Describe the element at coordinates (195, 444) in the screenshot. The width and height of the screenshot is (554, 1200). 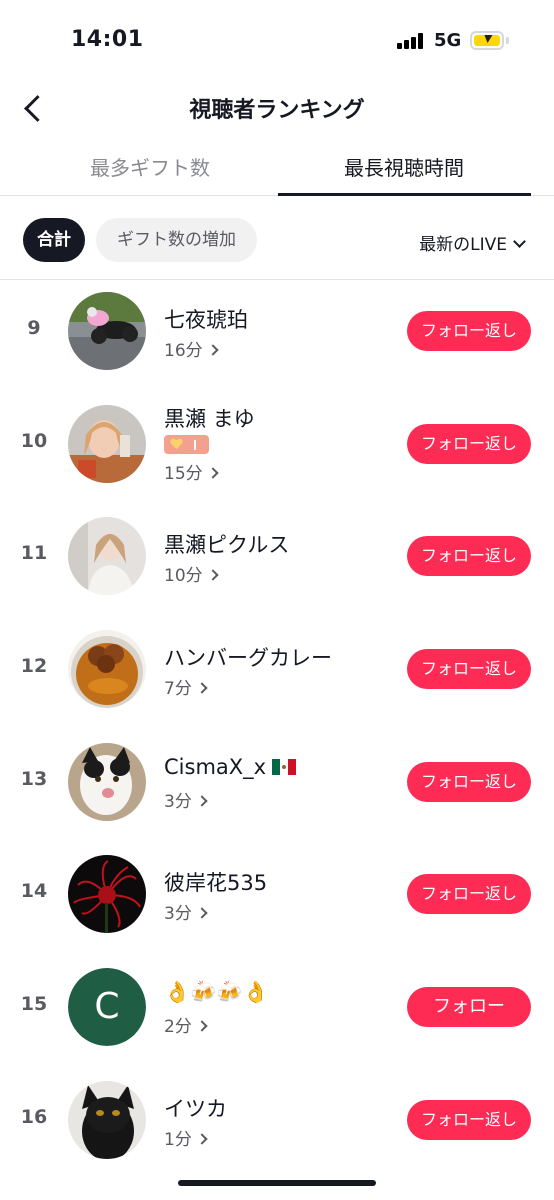
I see `badge-level-bar` at that location.